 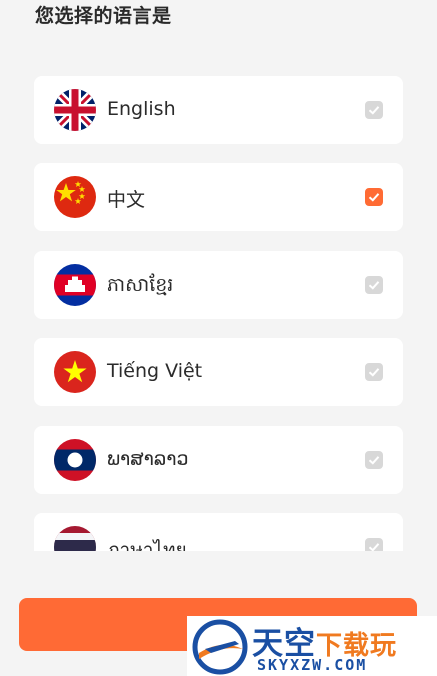 I want to click on language-item-english: English, so click(x=218, y=110).